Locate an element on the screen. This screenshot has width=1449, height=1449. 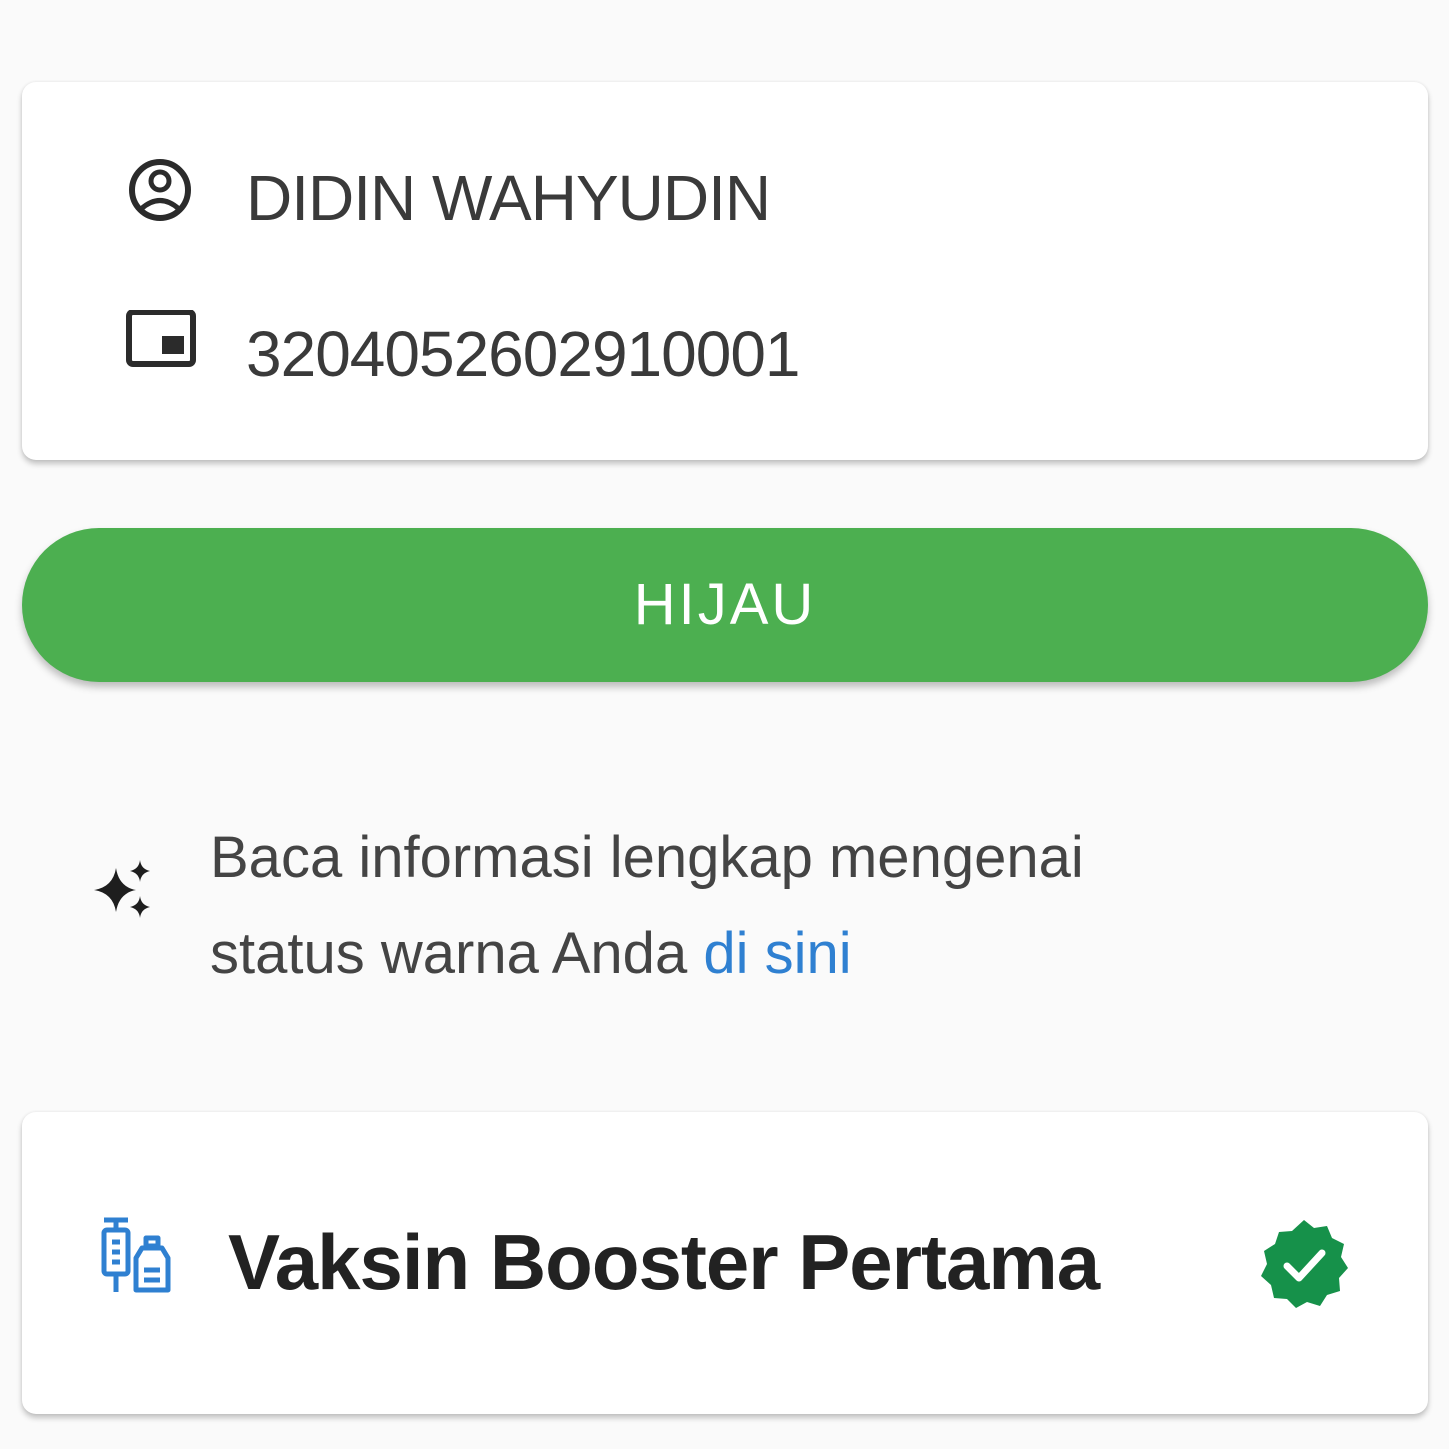
status-color-button: HIJAU is located at coordinates (725, 605).